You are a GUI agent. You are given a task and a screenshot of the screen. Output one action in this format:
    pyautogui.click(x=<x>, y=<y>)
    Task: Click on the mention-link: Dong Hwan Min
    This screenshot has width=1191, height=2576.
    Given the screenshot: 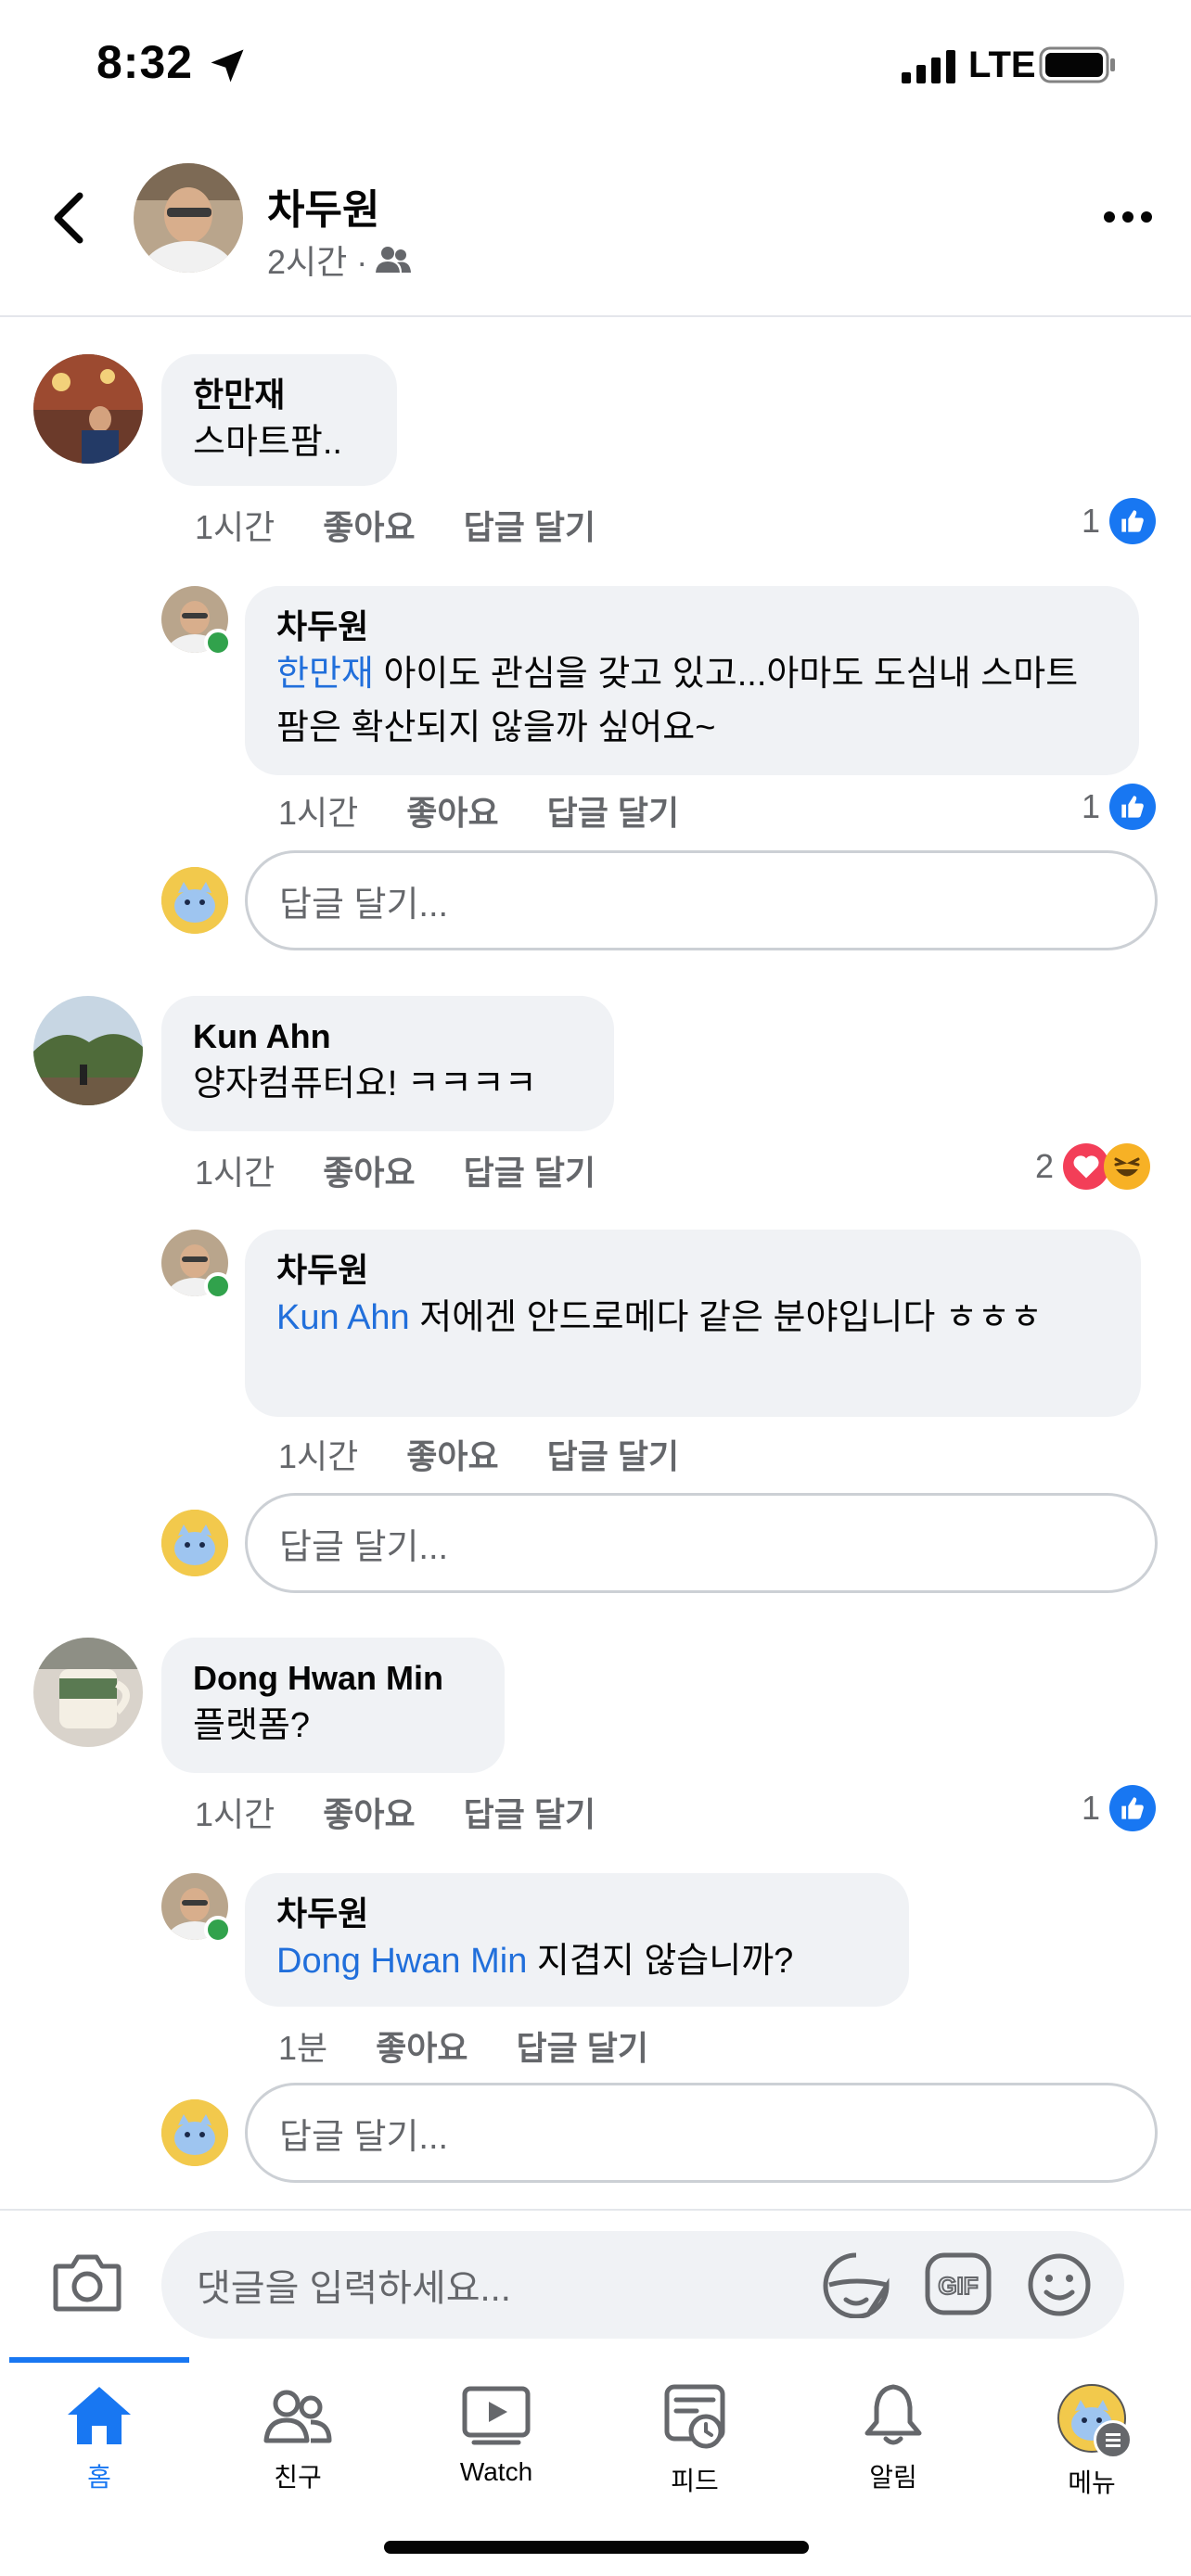 What is the action you would take?
    pyautogui.click(x=401, y=1962)
    